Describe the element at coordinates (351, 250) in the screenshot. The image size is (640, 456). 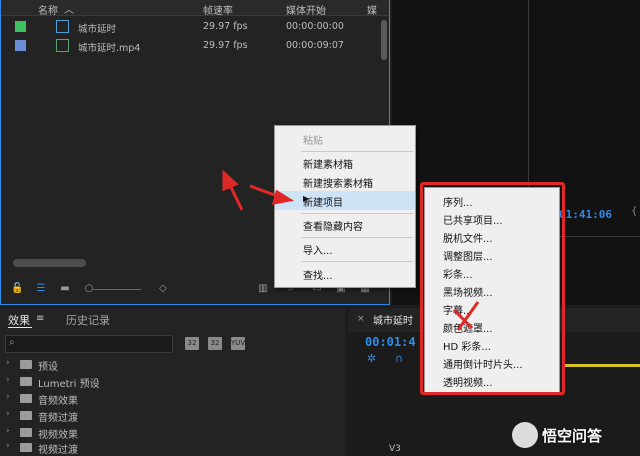
I see `annotation-overlay` at that location.